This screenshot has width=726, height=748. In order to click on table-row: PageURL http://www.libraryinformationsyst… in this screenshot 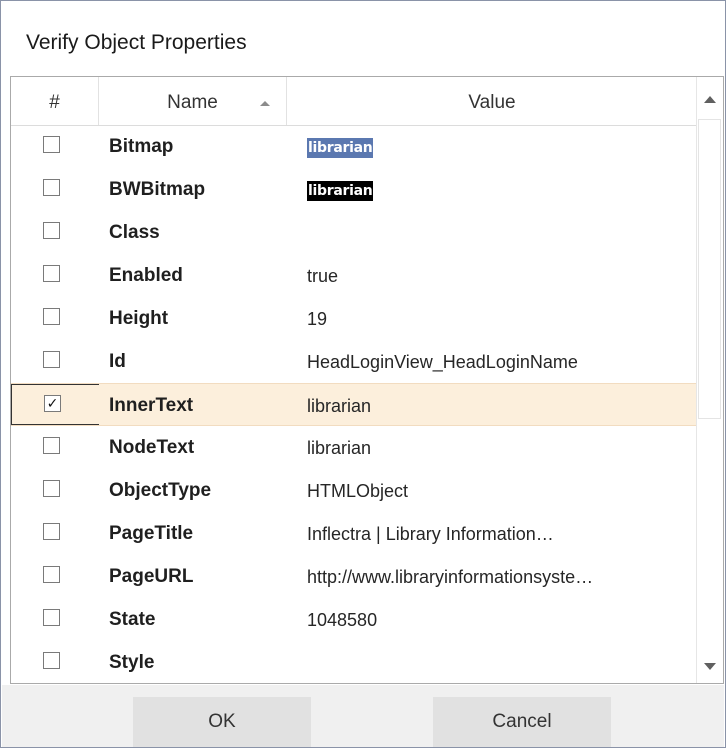, I will do `click(354, 576)`.